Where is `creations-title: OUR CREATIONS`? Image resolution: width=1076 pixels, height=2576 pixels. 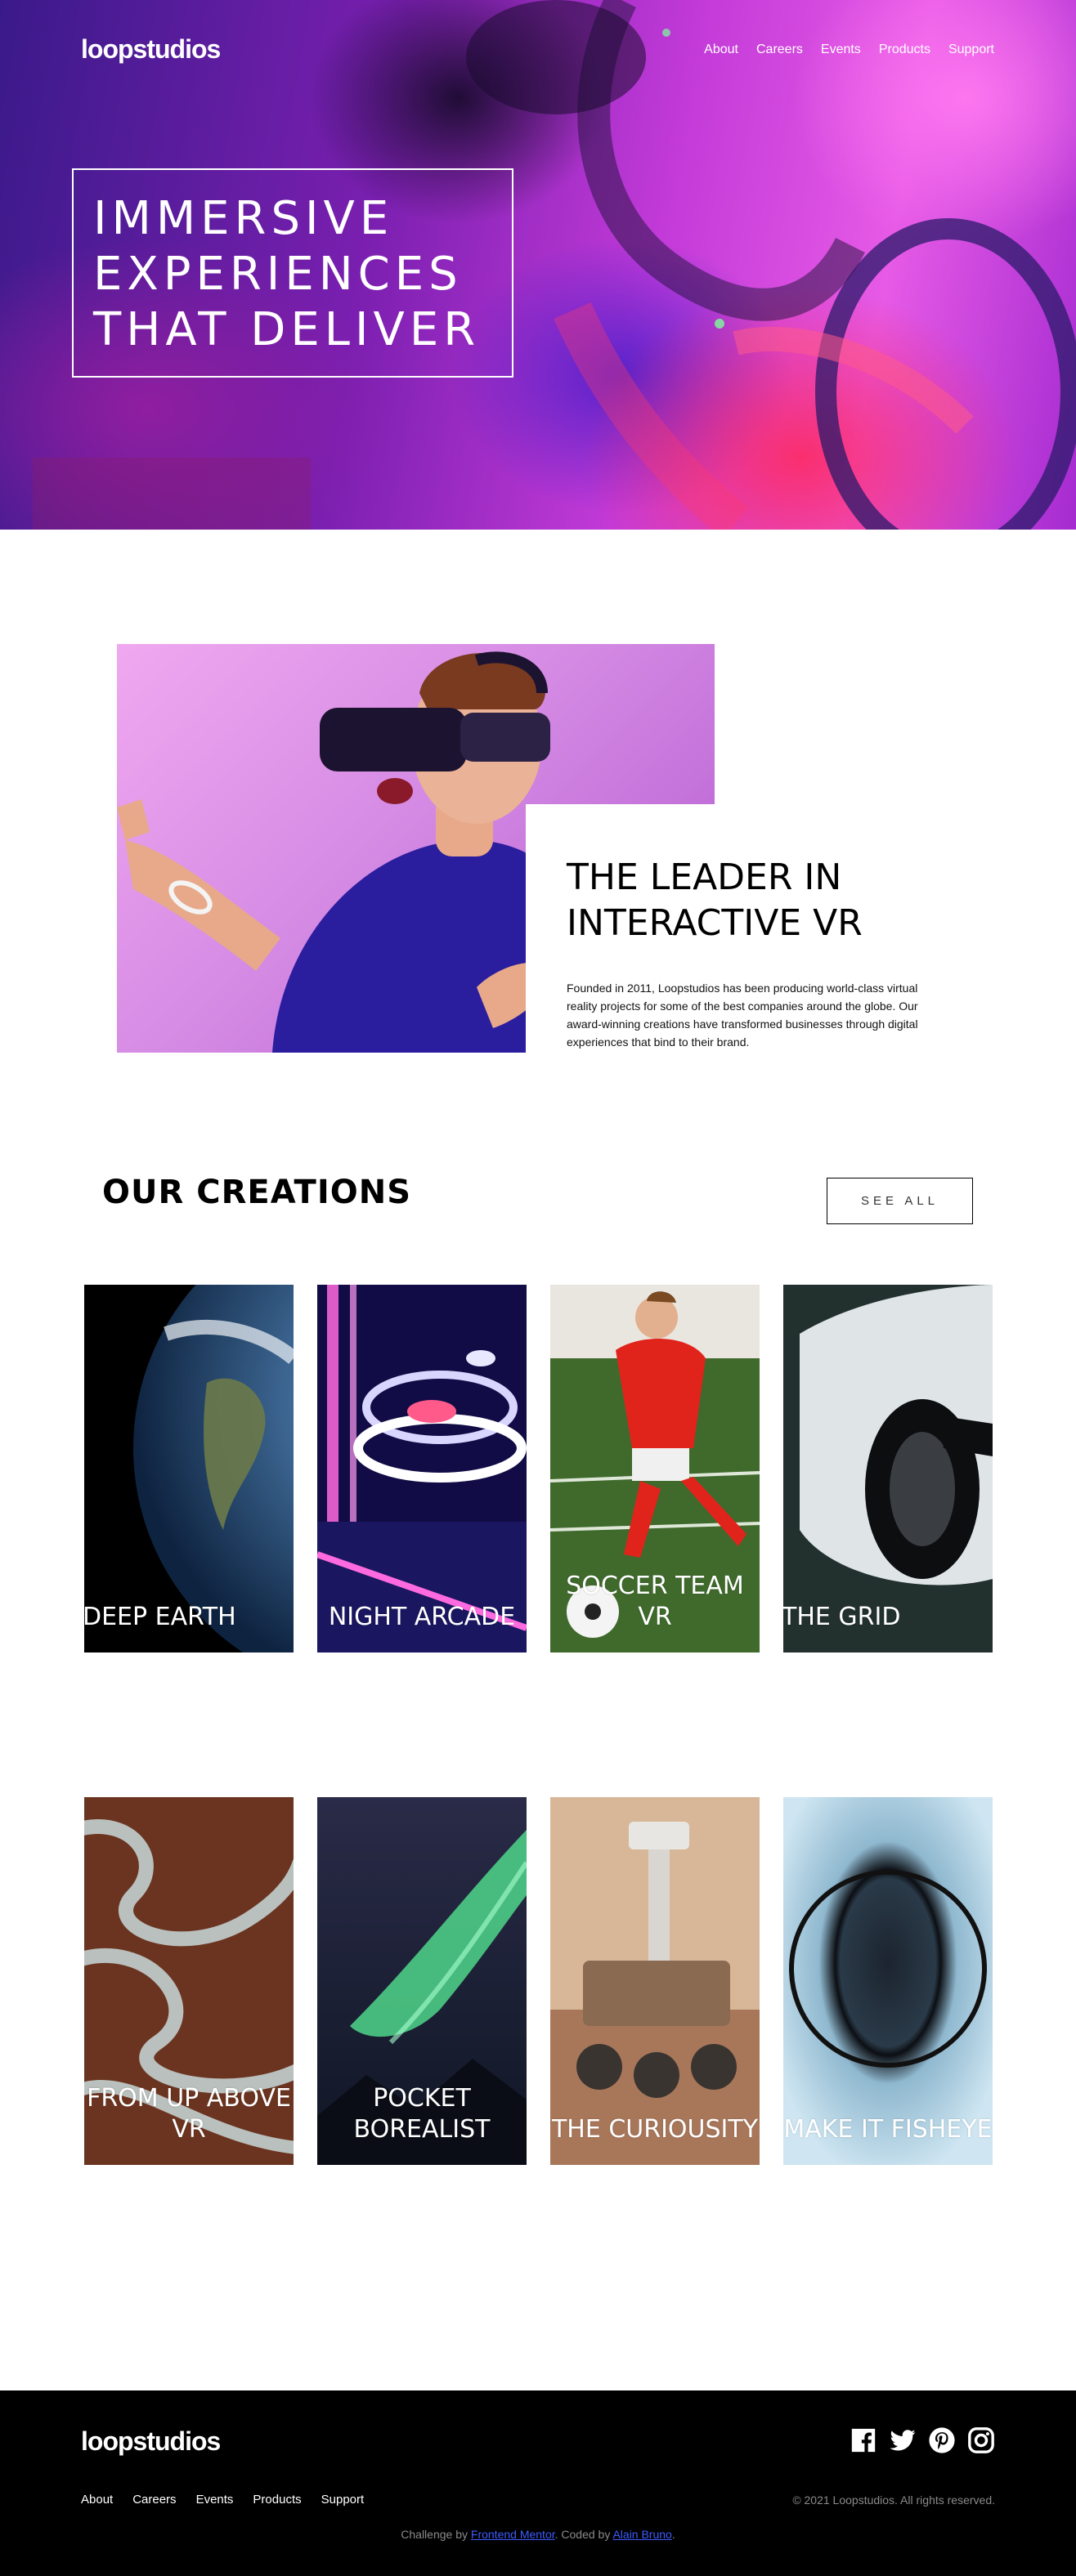
creations-title: OUR CREATIONS is located at coordinates (256, 1192).